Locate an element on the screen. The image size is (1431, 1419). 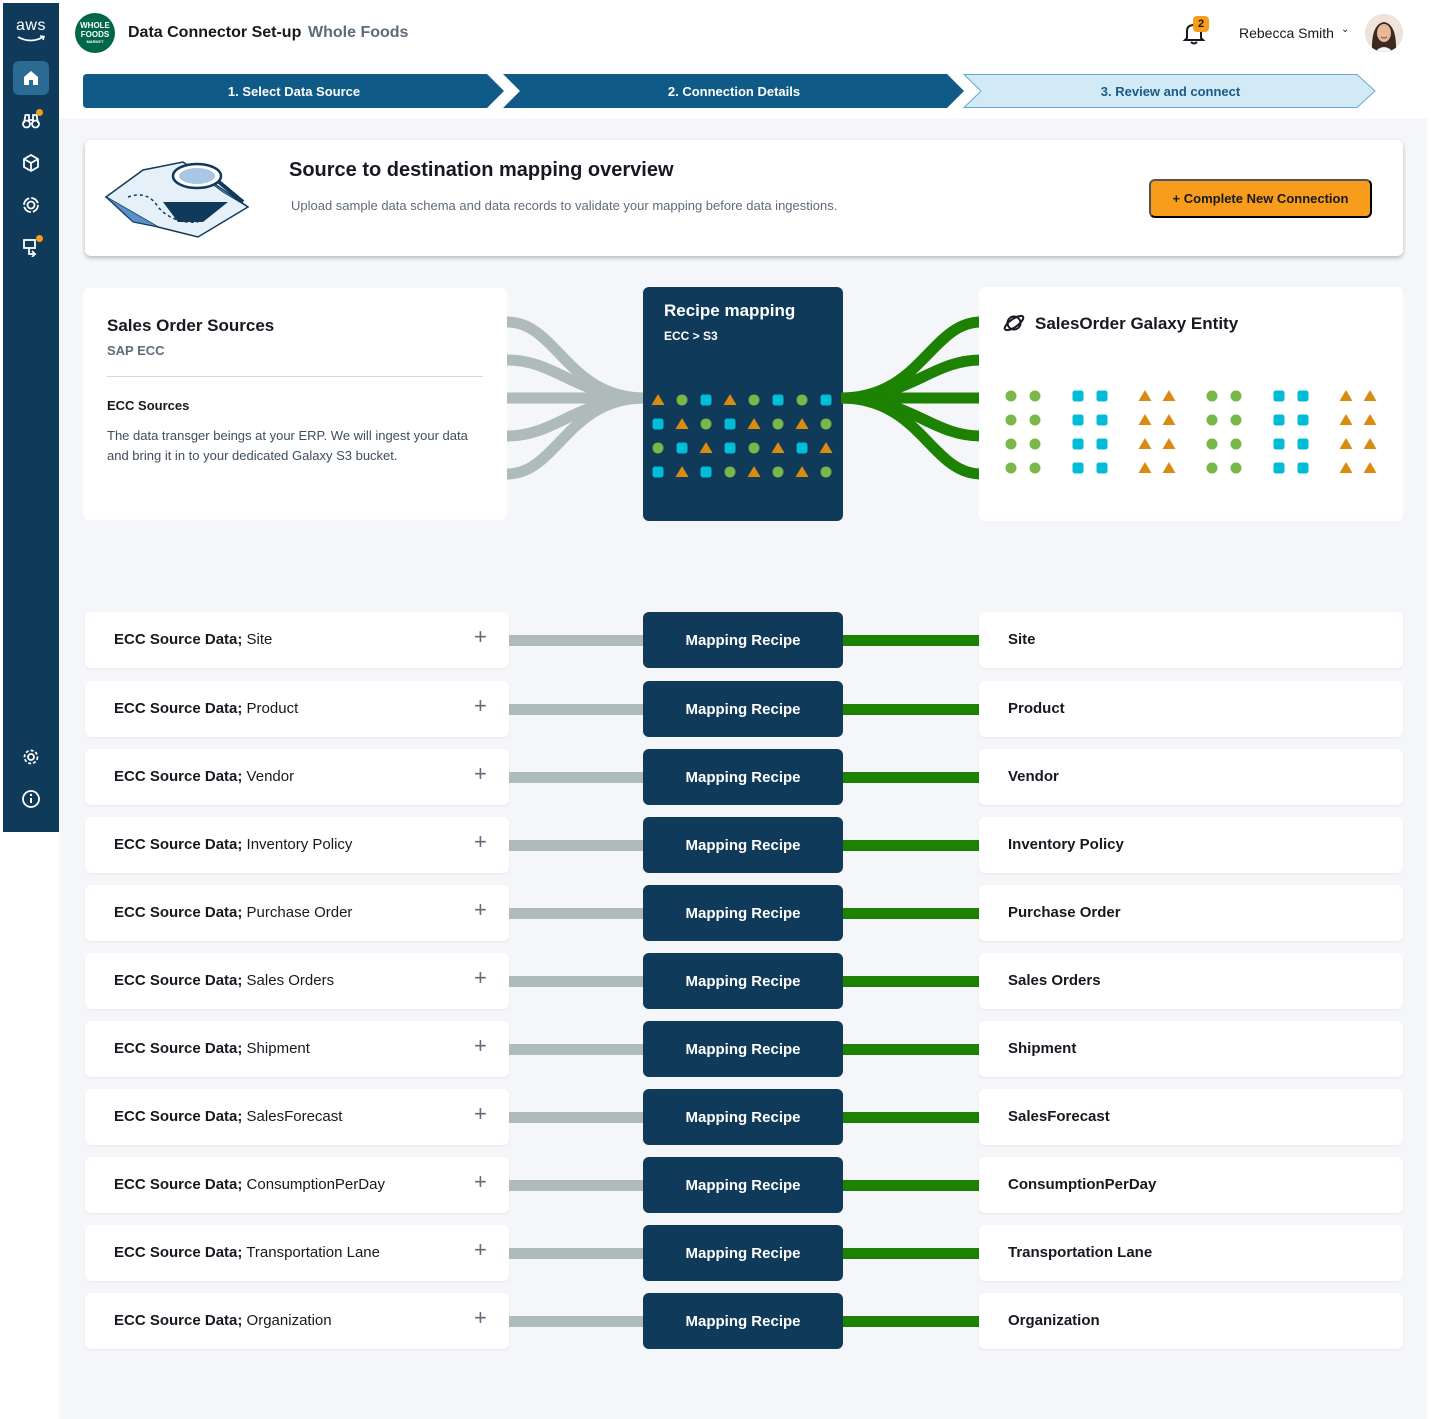
step-select-data-source: 1. Select Data Source is located at coordinates (294, 91).